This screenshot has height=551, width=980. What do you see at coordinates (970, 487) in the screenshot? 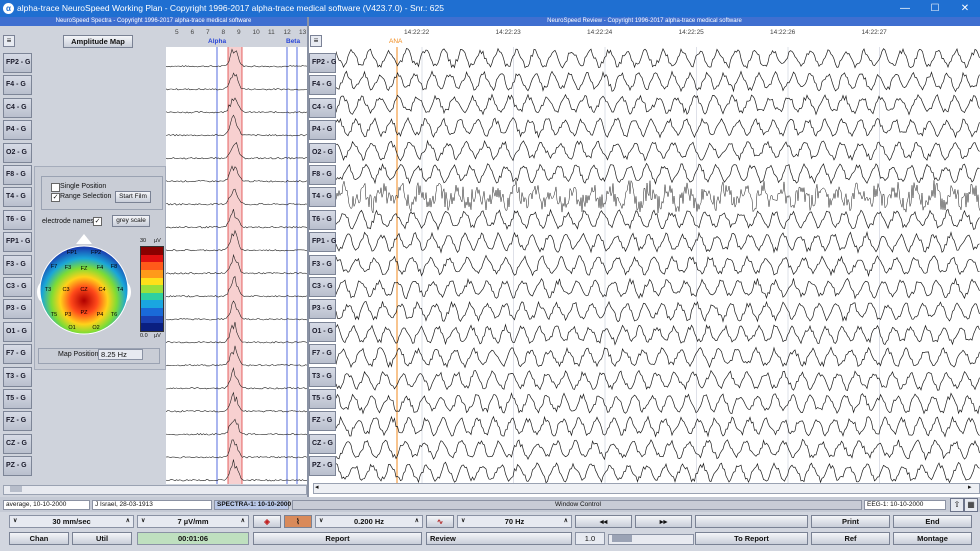
I see `scroll-right-icon: ▸` at bounding box center [970, 487].